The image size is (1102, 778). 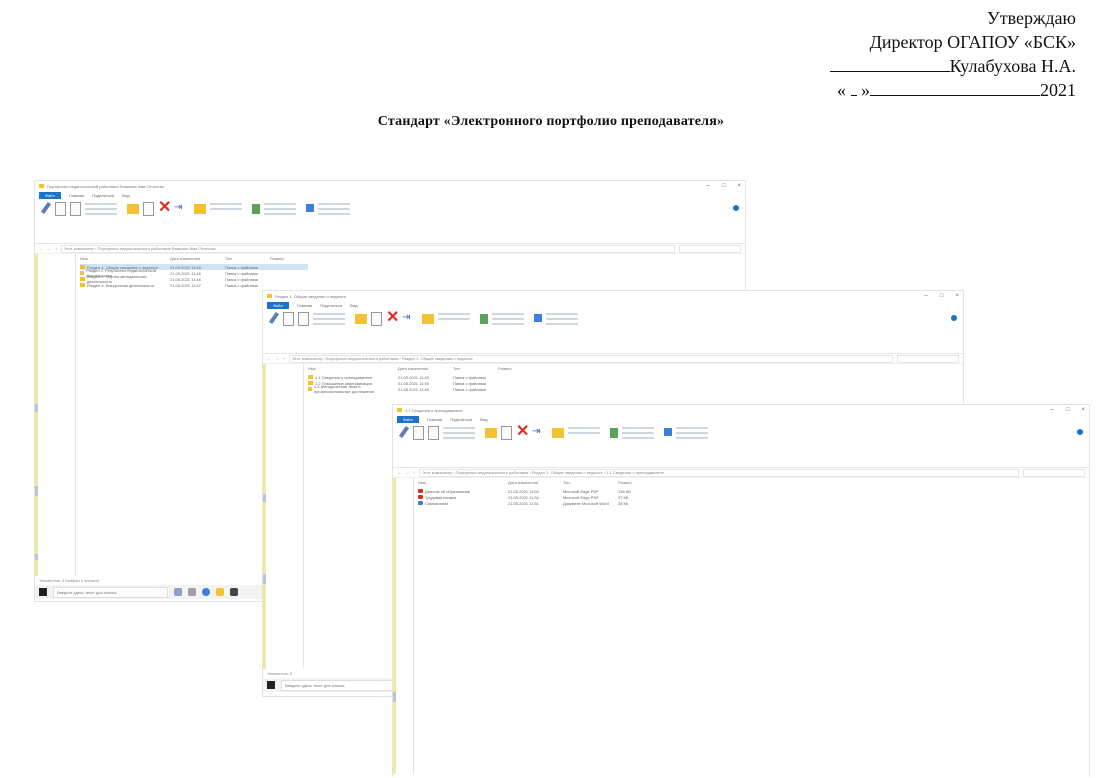 I want to click on explorer-icon, so click(x=220, y=592).